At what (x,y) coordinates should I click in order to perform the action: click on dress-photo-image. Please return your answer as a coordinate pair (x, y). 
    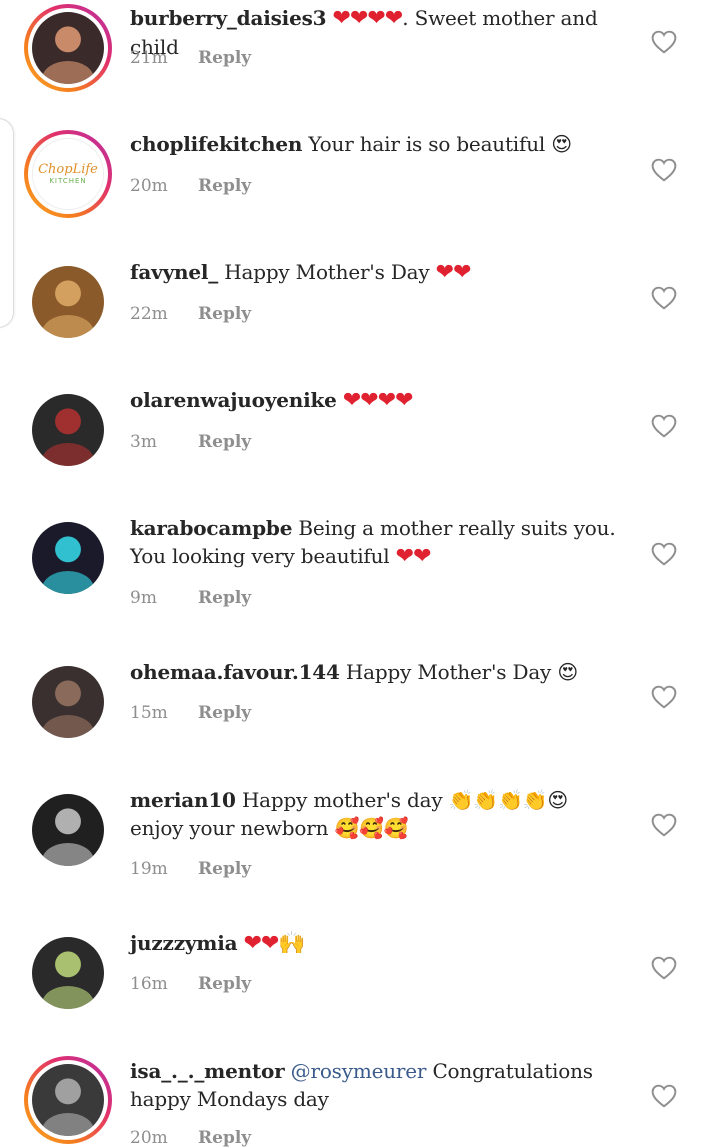
    Looking at the image, I should click on (68, 430).